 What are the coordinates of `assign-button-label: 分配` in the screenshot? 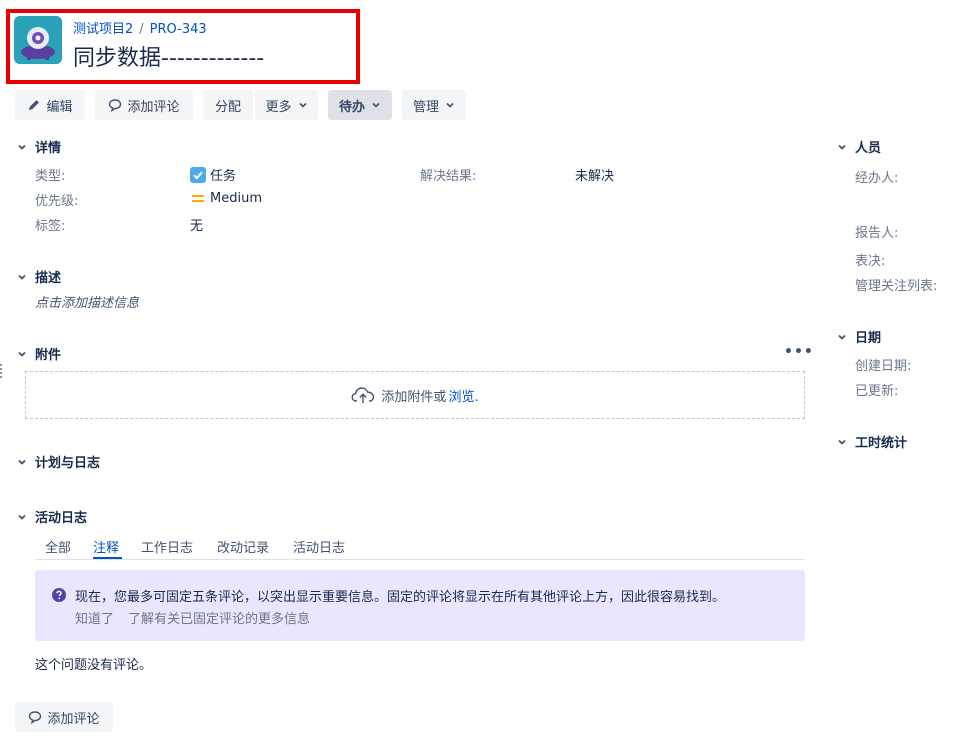 It's located at (227, 107).